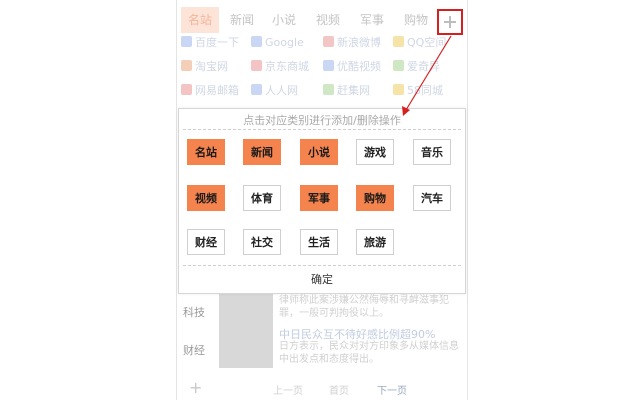 This screenshot has width=640, height=400. What do you see at coordinates (284, 20) in the screenshot?
I see `tab-2: 小说` at bounding box center [284, 20].